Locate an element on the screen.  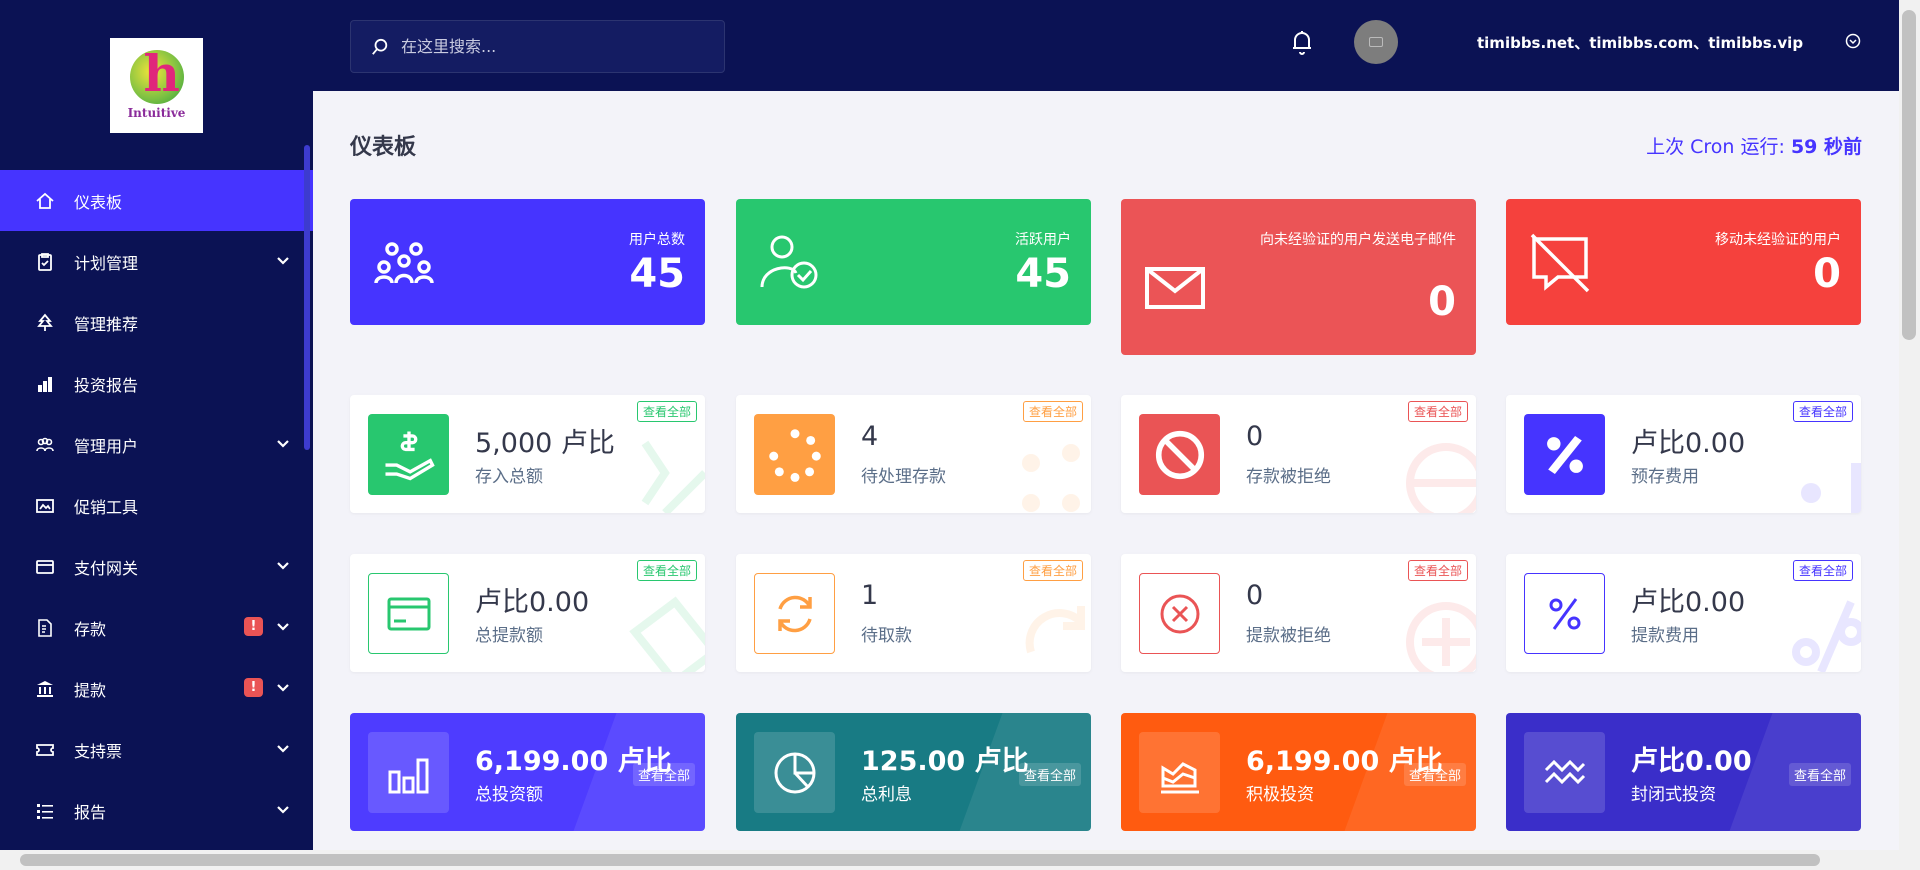
active-invest-widget: 6,199.00 卢比 积极投资 查看全部 is located at coordinates (1298, 772).